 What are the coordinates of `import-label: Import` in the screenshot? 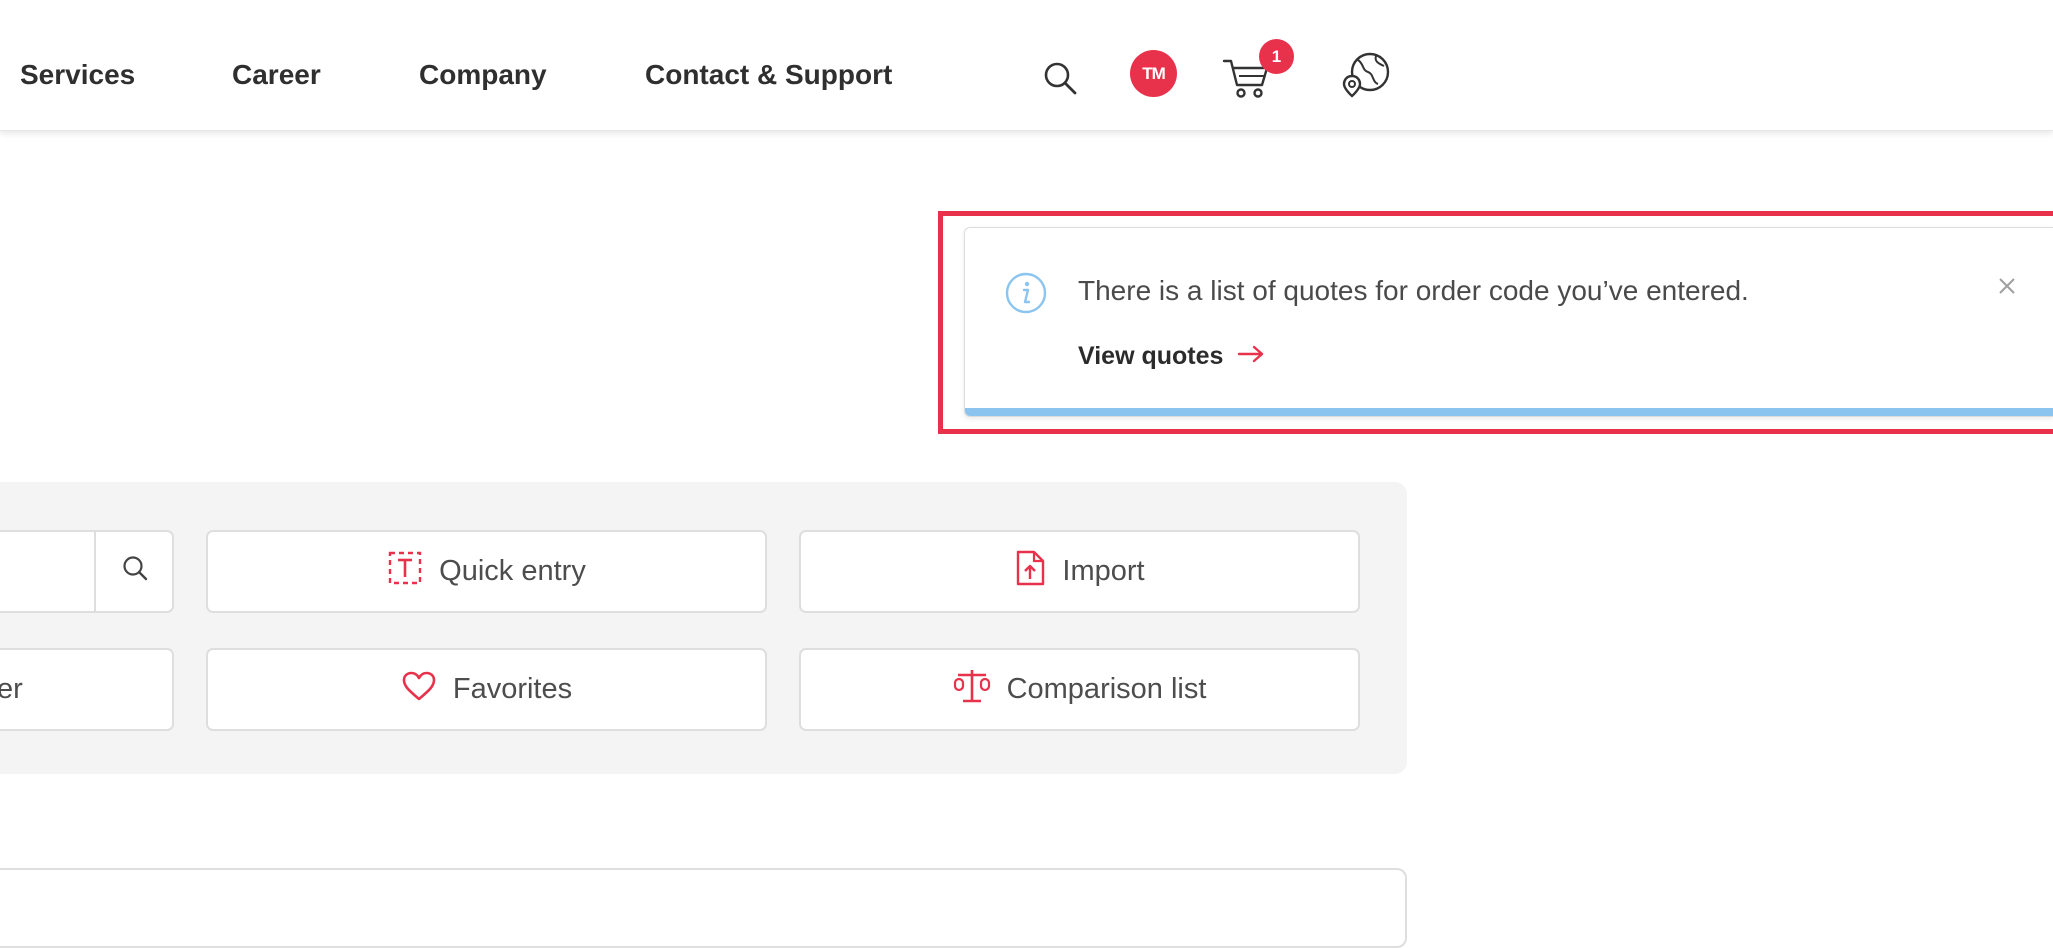 It's located at (1103, 571).